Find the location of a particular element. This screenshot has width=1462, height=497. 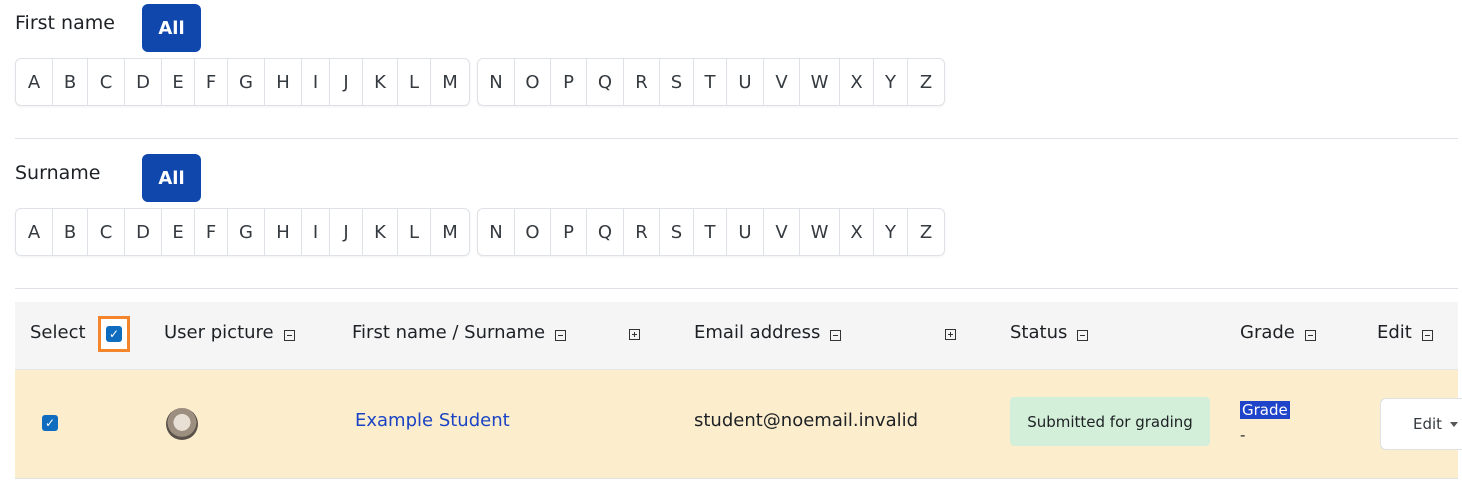

surname-letter-button: M is located at coordinates (450, 232).